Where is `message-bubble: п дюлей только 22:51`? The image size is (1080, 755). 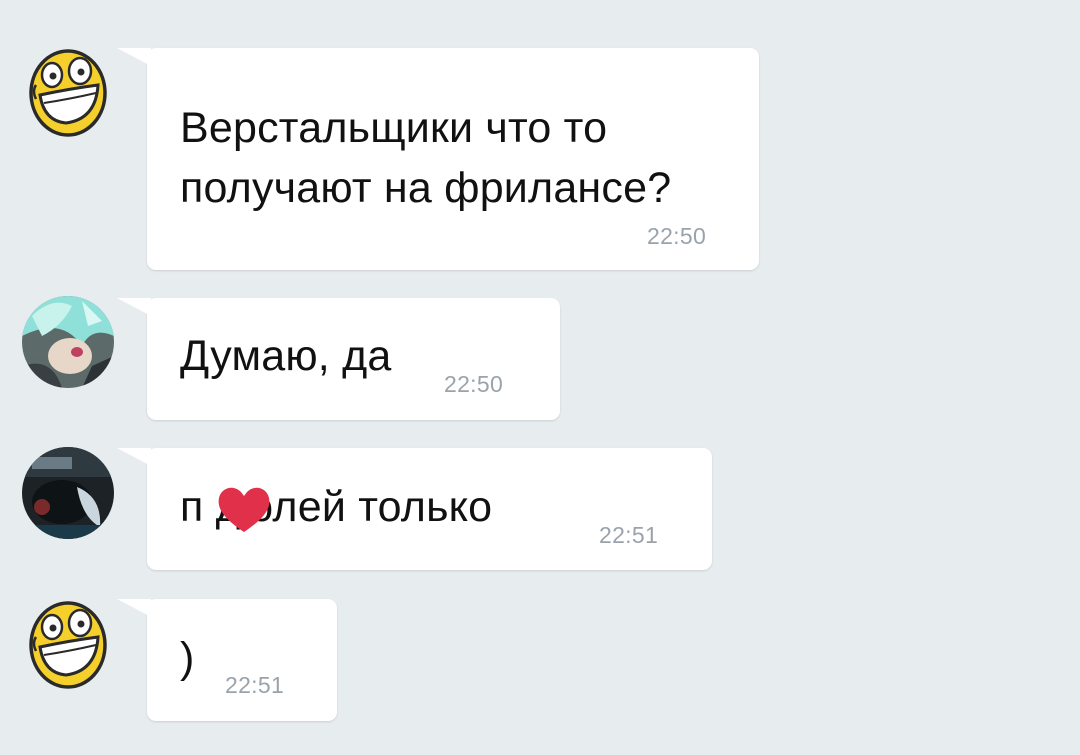
message-bubble: п дюлей только 22:51 is located at coordinates (414, 509).